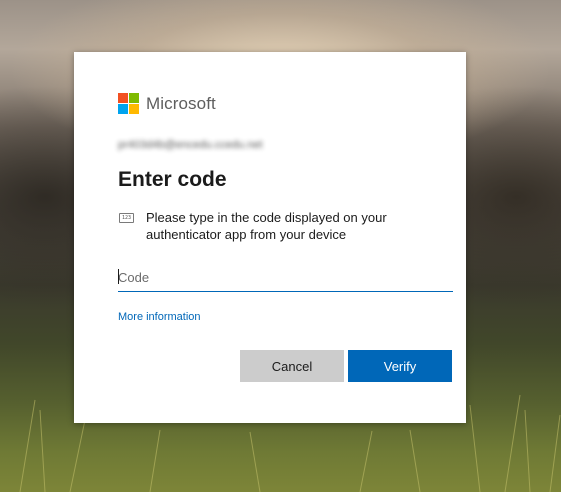  Describe the element at coordinates (134, 109) in the screenshot. I see `logo-square-yellow` at that location.